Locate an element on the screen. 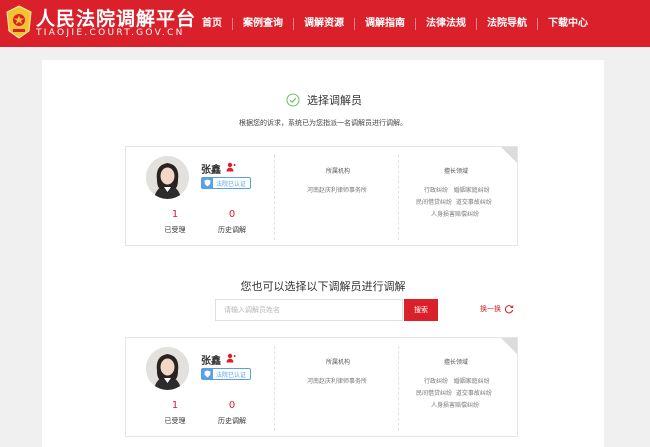 The height and width of the screenshot is (447, 650). alternative-mediators-title: 您也可以选择以下调解员进行调解 is located at coordinates (323, 286).